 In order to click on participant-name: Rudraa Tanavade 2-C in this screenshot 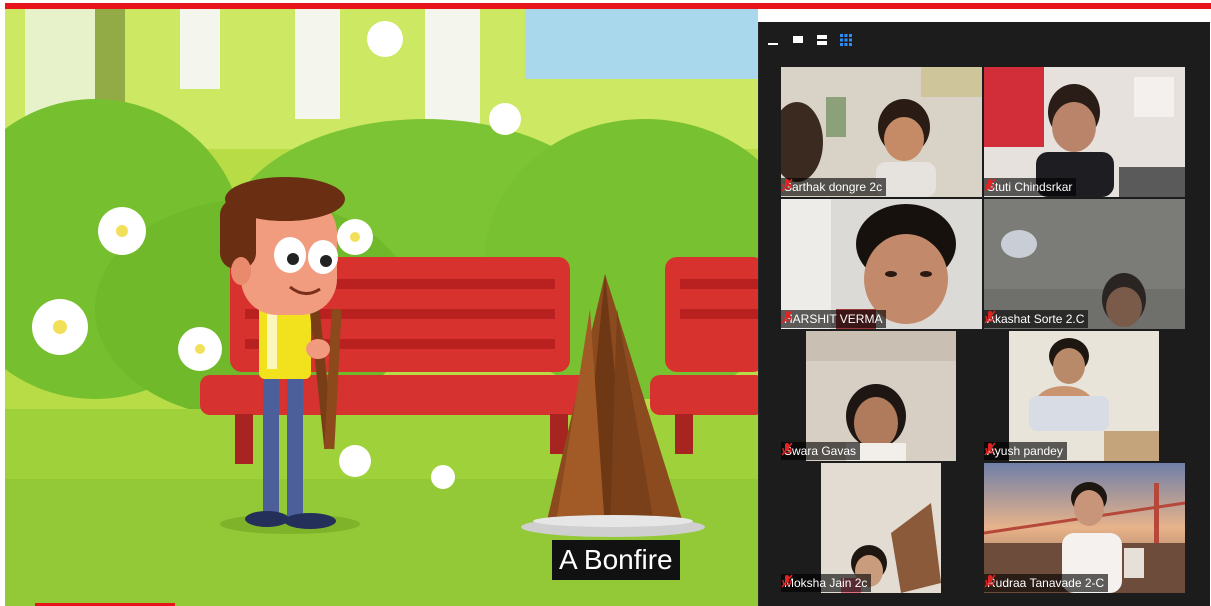, I will do `click(1046, 583)`.